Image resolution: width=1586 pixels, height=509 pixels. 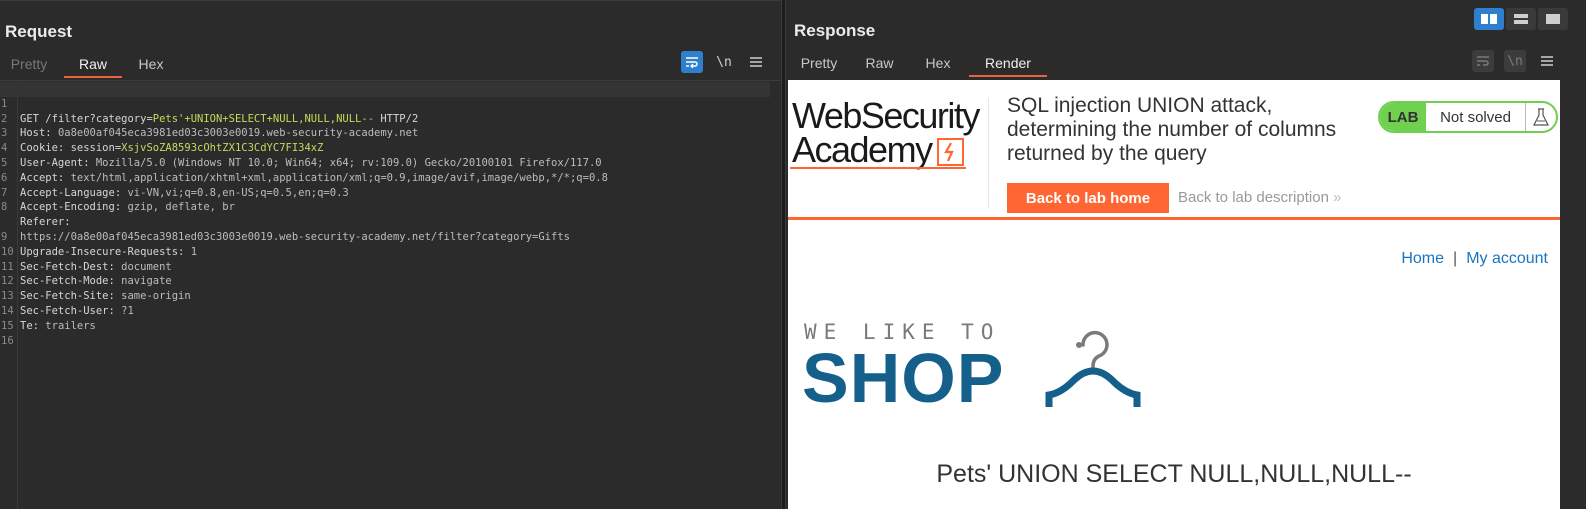 I want to click on lab-status-text: Not solved, so click(x=1476, y=117).